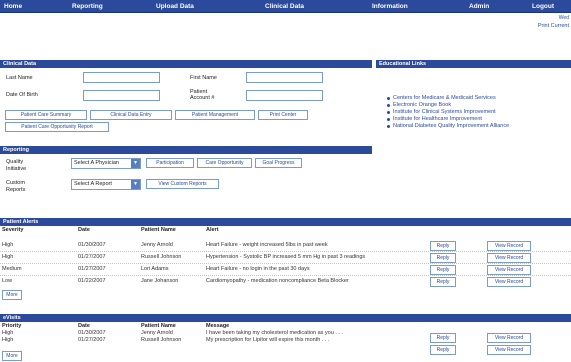  I want to click on evisit-date: 01/30/2007, so click(92, 333).